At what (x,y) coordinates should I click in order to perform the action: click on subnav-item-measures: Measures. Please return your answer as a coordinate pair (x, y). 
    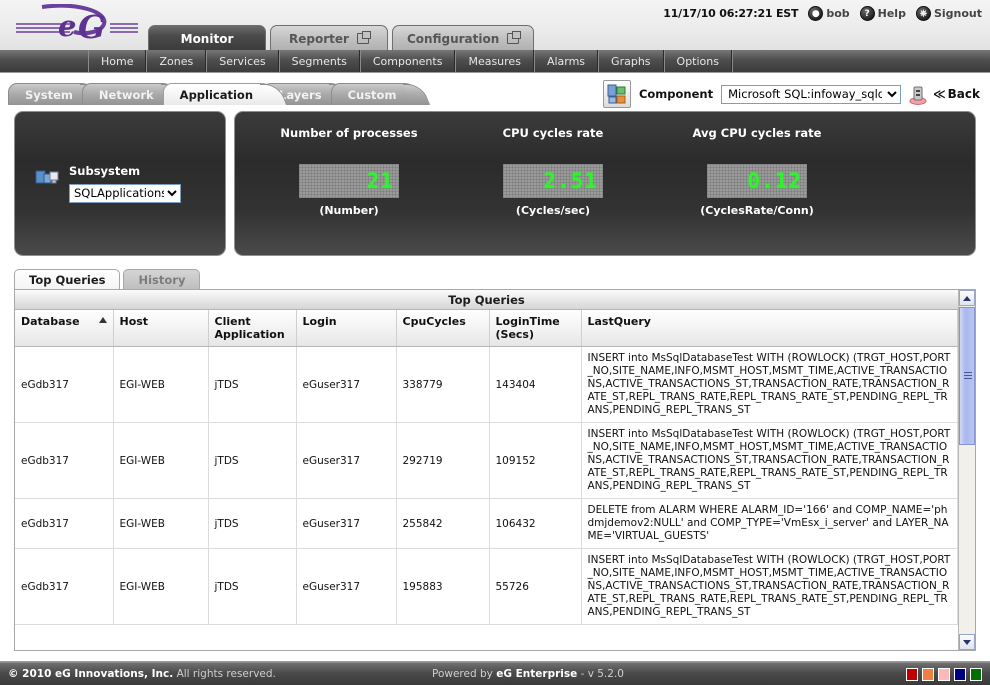
    Looking at the image, I should click on (494, 61).